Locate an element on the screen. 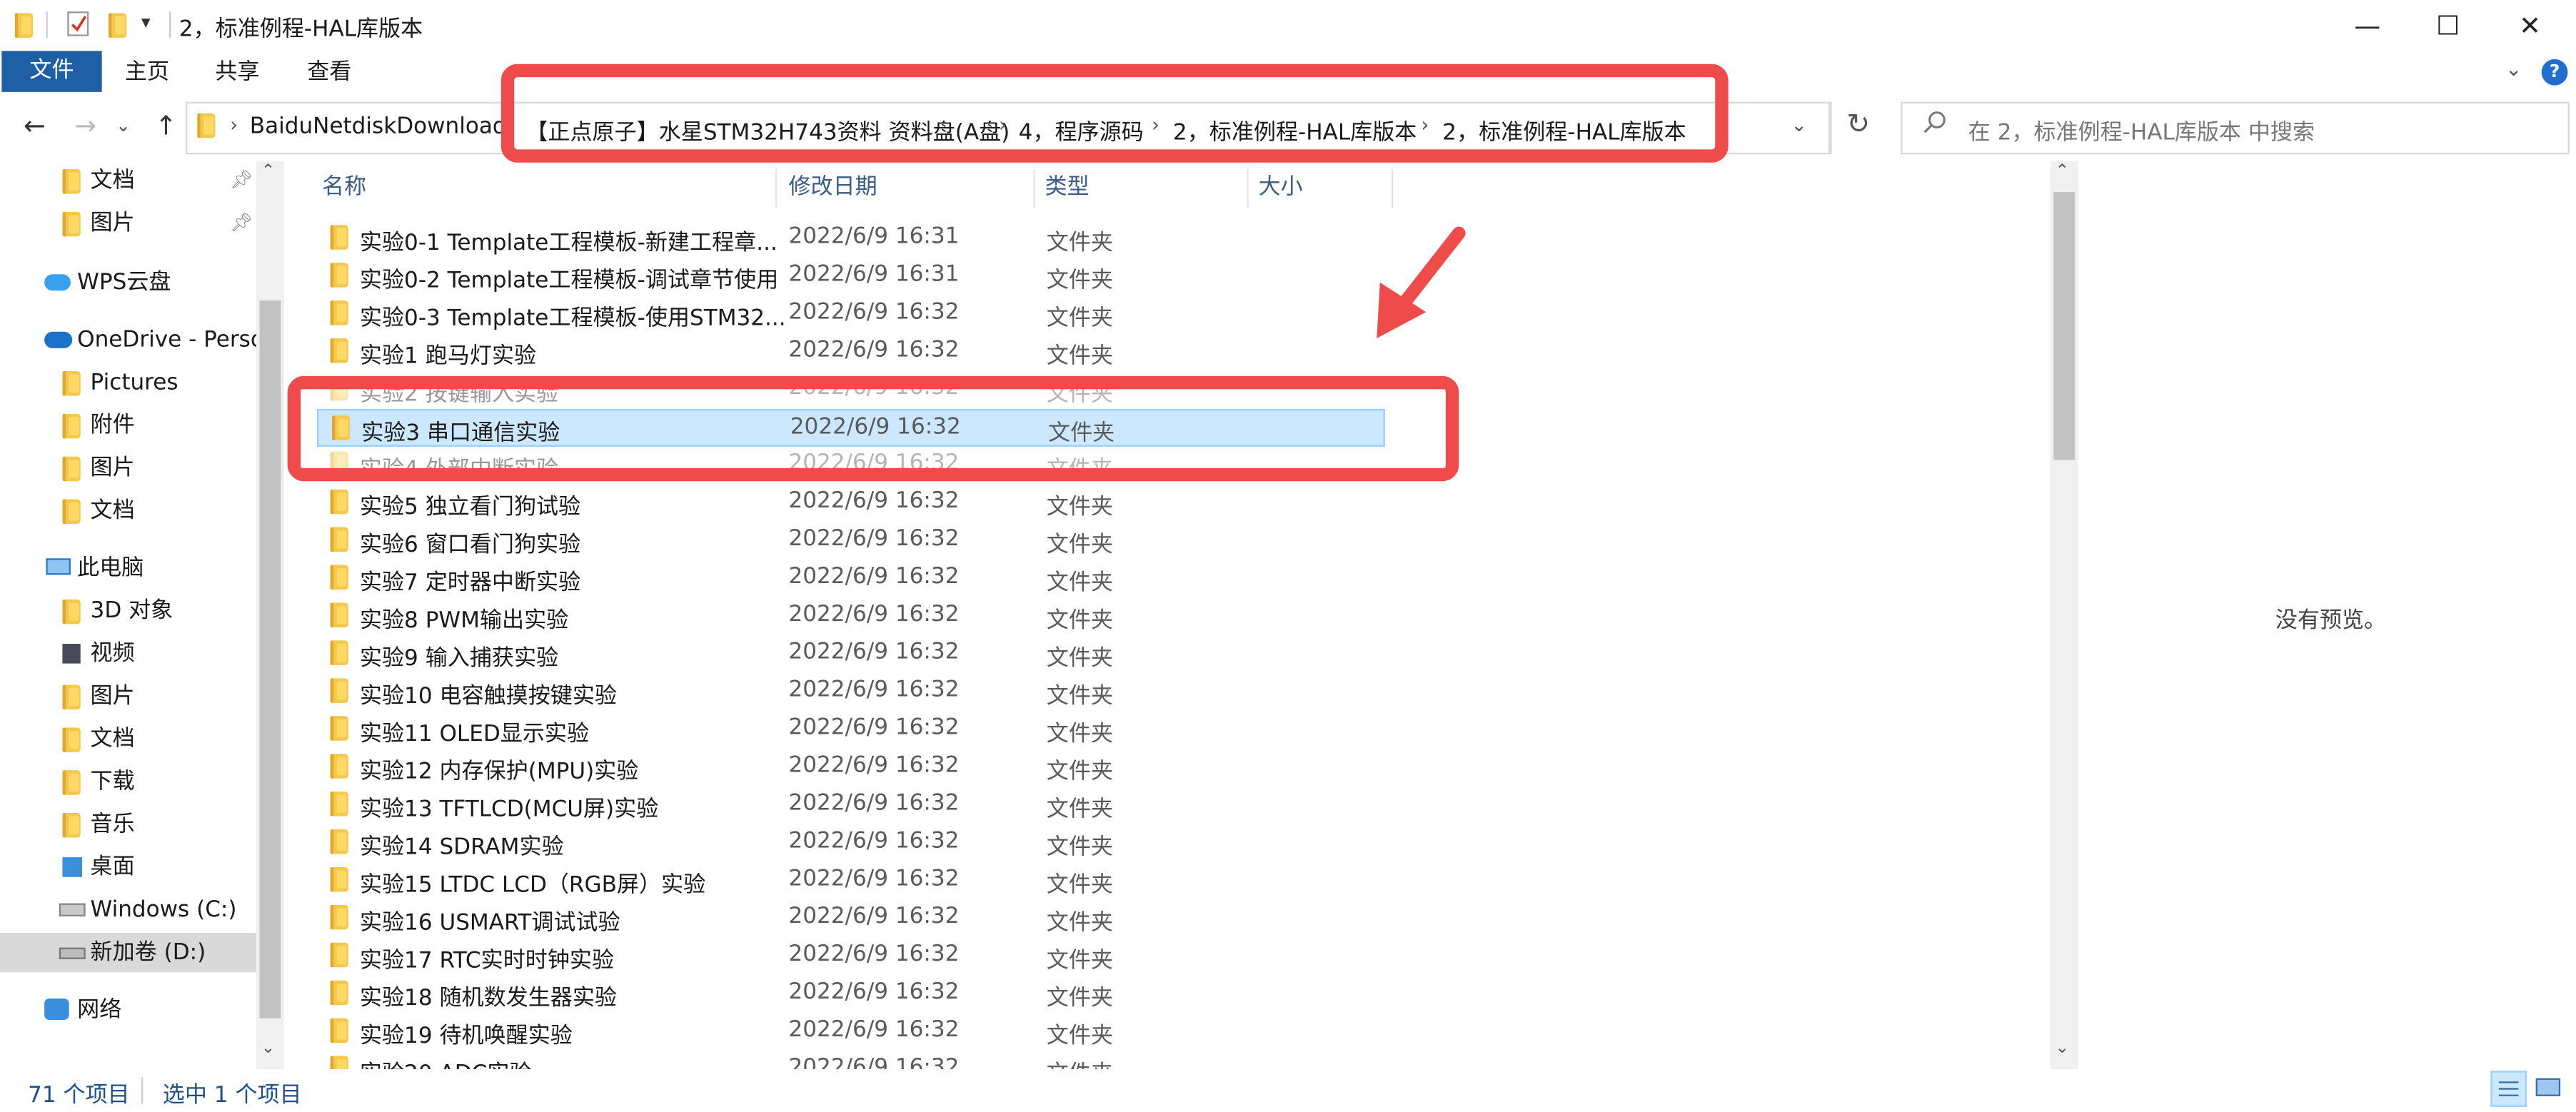  list-item: 实验19 待机唤醒实验 2022/6/9 16:32 文件夹 is located at coordinates (851, 1032).